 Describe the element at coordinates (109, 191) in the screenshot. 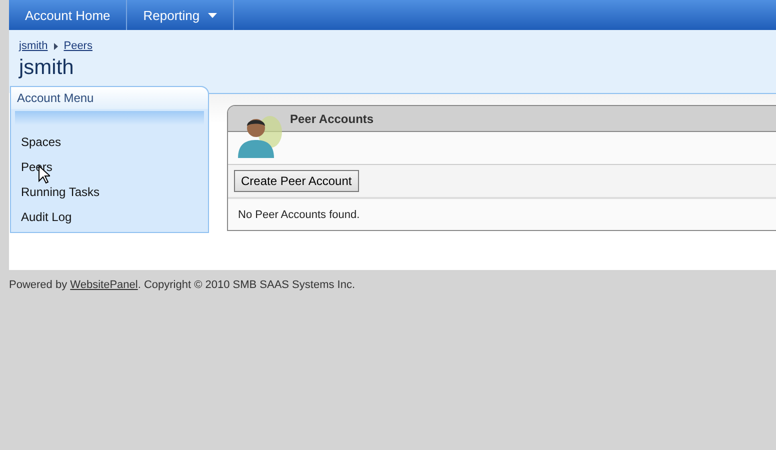

I see `menu-item: Running Tasks` at that location.